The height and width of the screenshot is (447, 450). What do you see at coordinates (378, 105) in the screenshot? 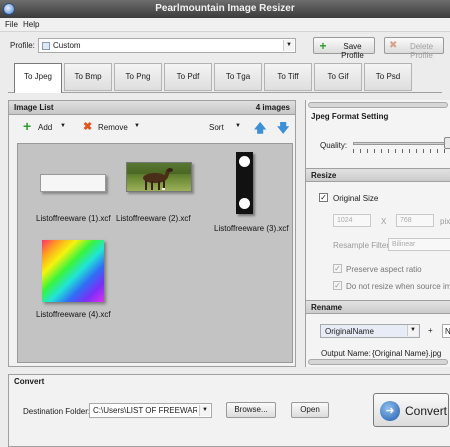
I see `panel-scroll-handle` at bounding box center [378, 105].